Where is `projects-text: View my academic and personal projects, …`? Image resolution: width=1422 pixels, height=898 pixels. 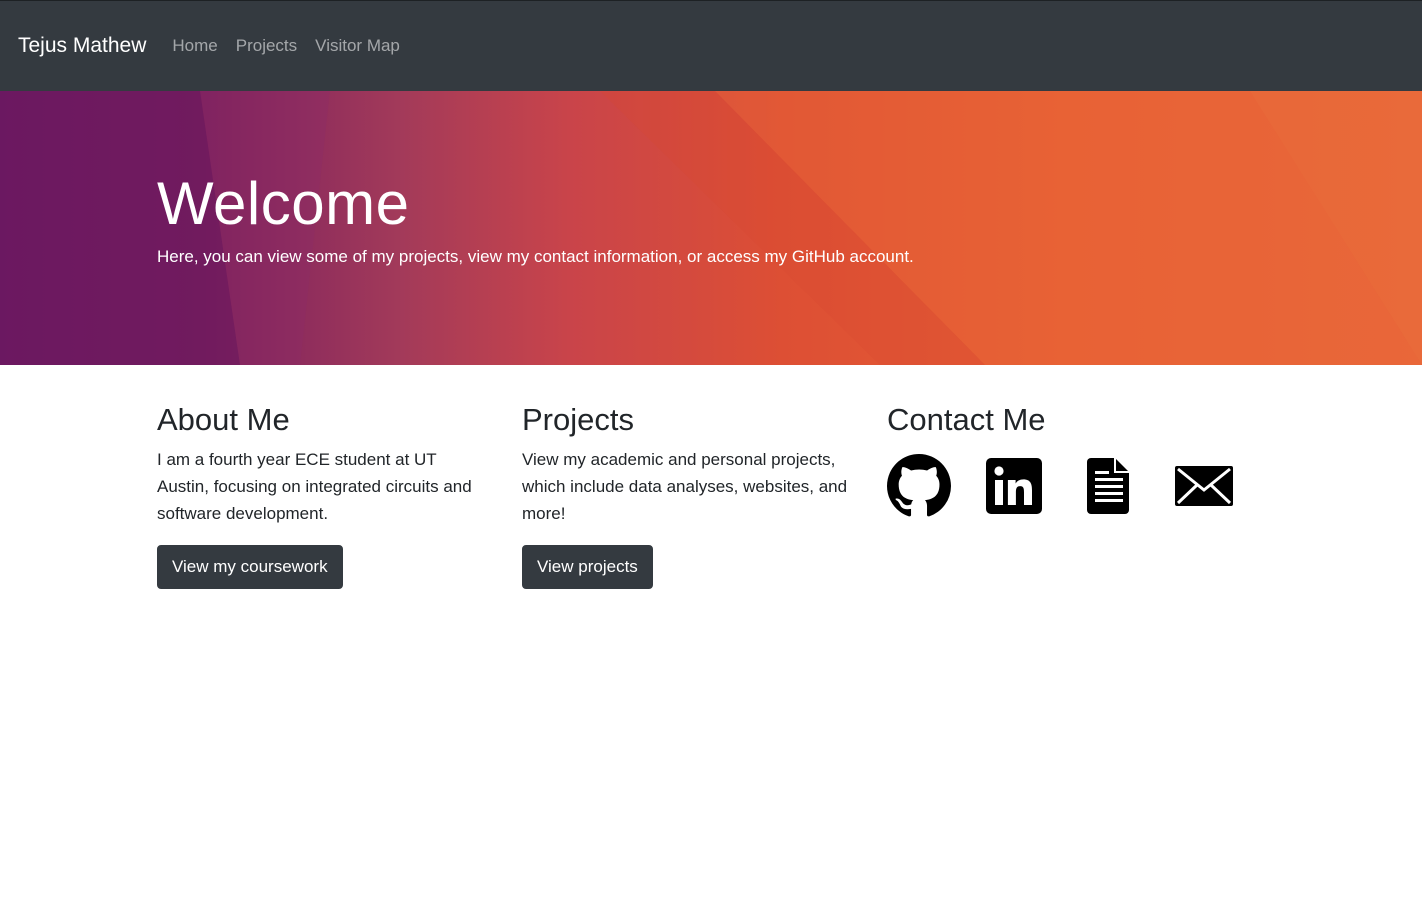 projects-text: View my academic and personal projects, … is located at coordinates (685, 487).